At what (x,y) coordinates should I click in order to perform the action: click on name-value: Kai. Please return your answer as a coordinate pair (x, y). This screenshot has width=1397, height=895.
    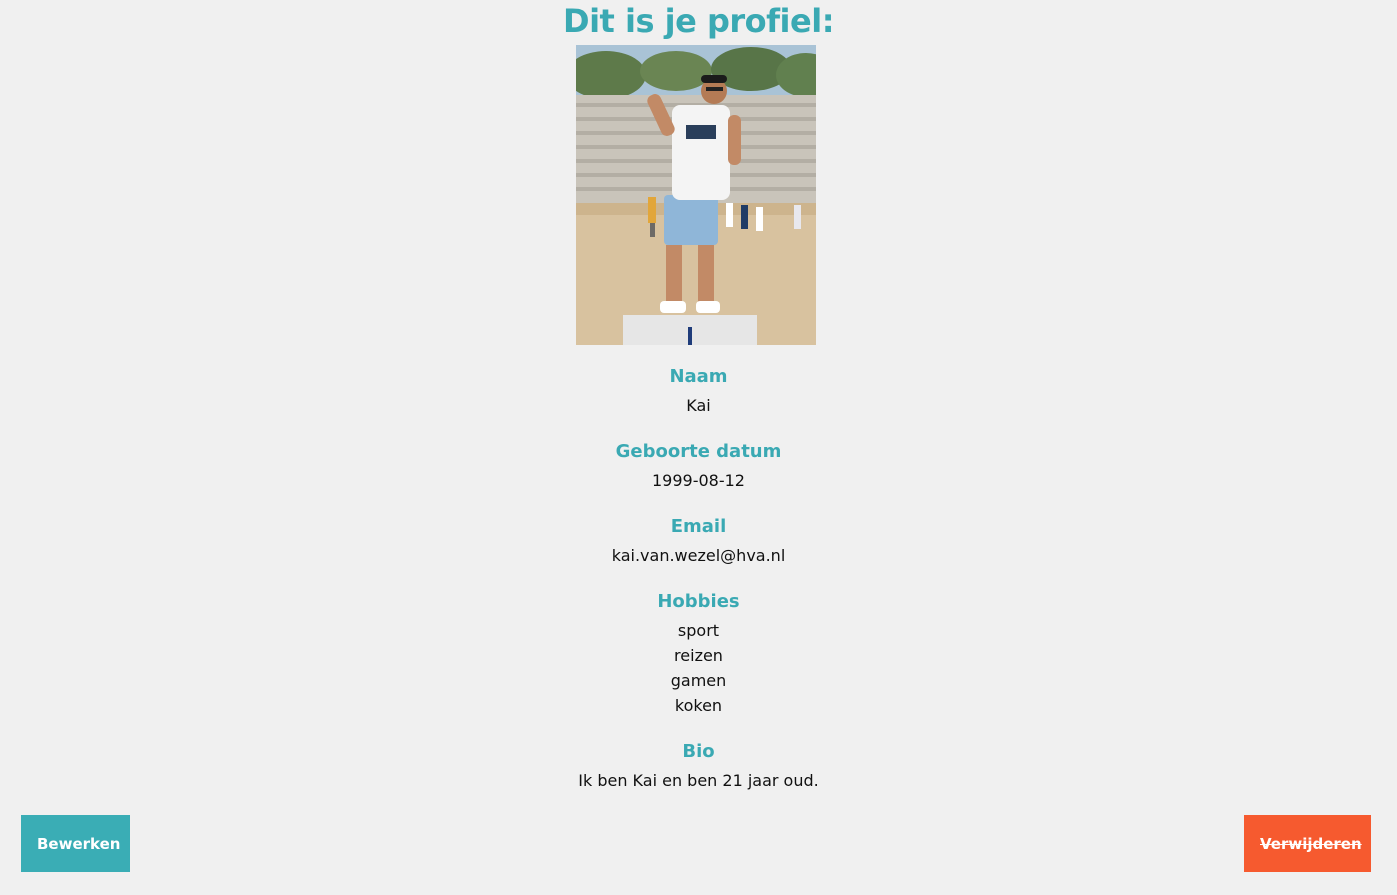
    Looking at the image, I should click on (698, 405).